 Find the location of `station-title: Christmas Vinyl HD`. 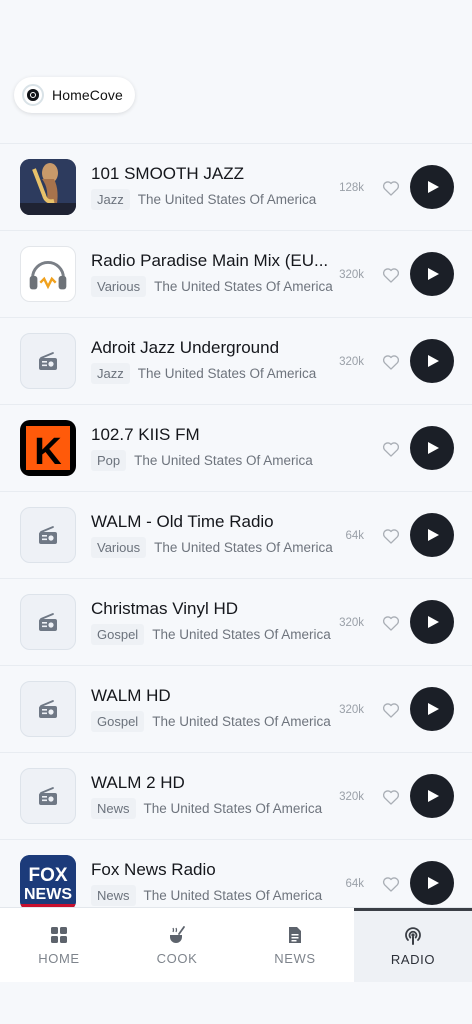

station-title: Christmas Vinyl HD is located at coordinates (165, 608).